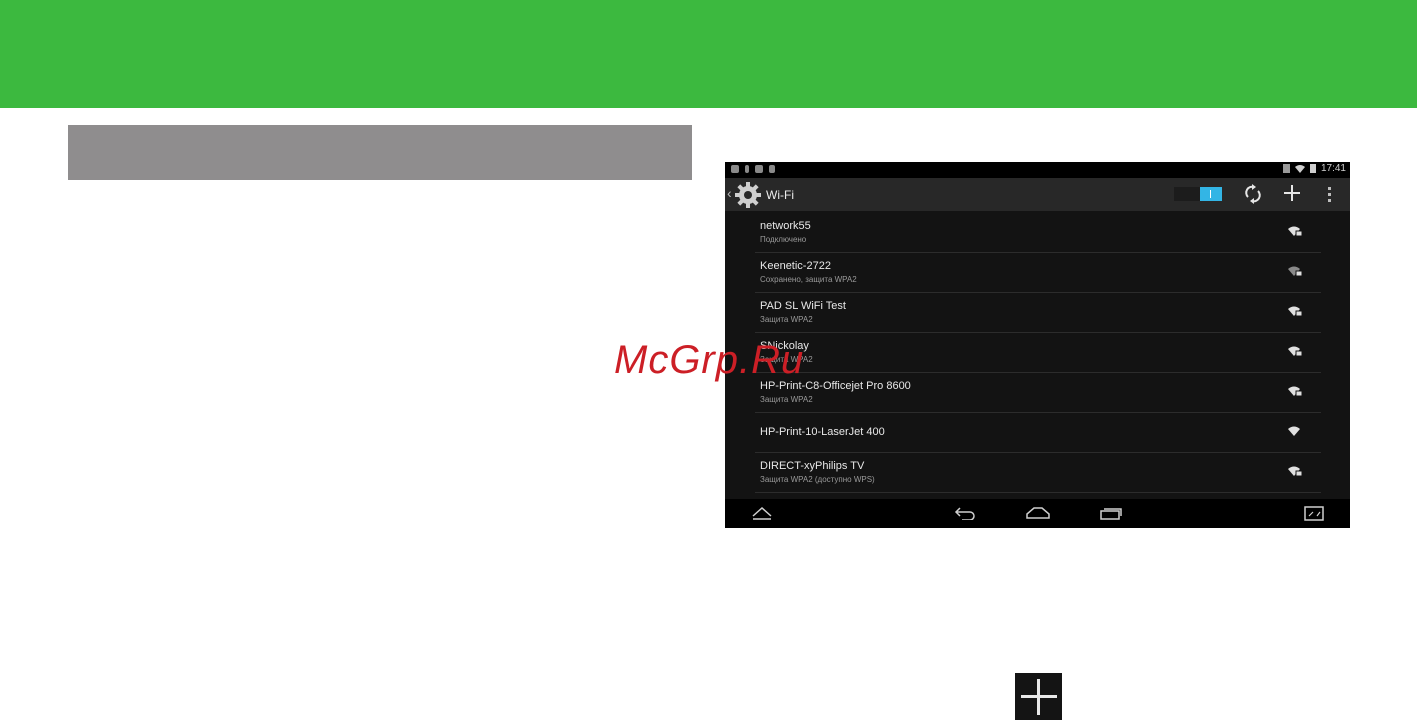 The height and width of the screenshot is (725, 1417). Describe the element at coordinates (1037, 170) in the screenshot. I see `status-bar: 17:41` at that location.